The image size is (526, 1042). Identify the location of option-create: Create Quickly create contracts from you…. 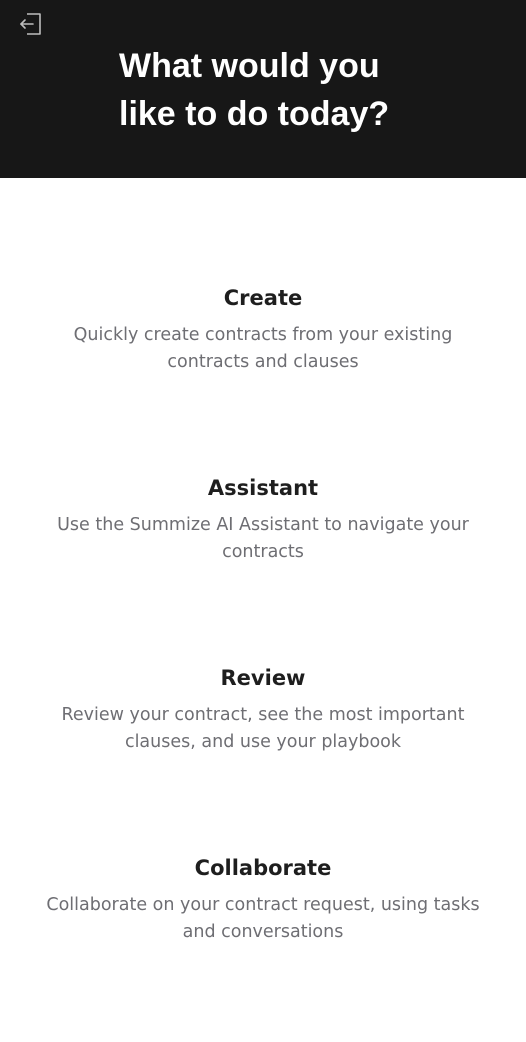
(263, 359).